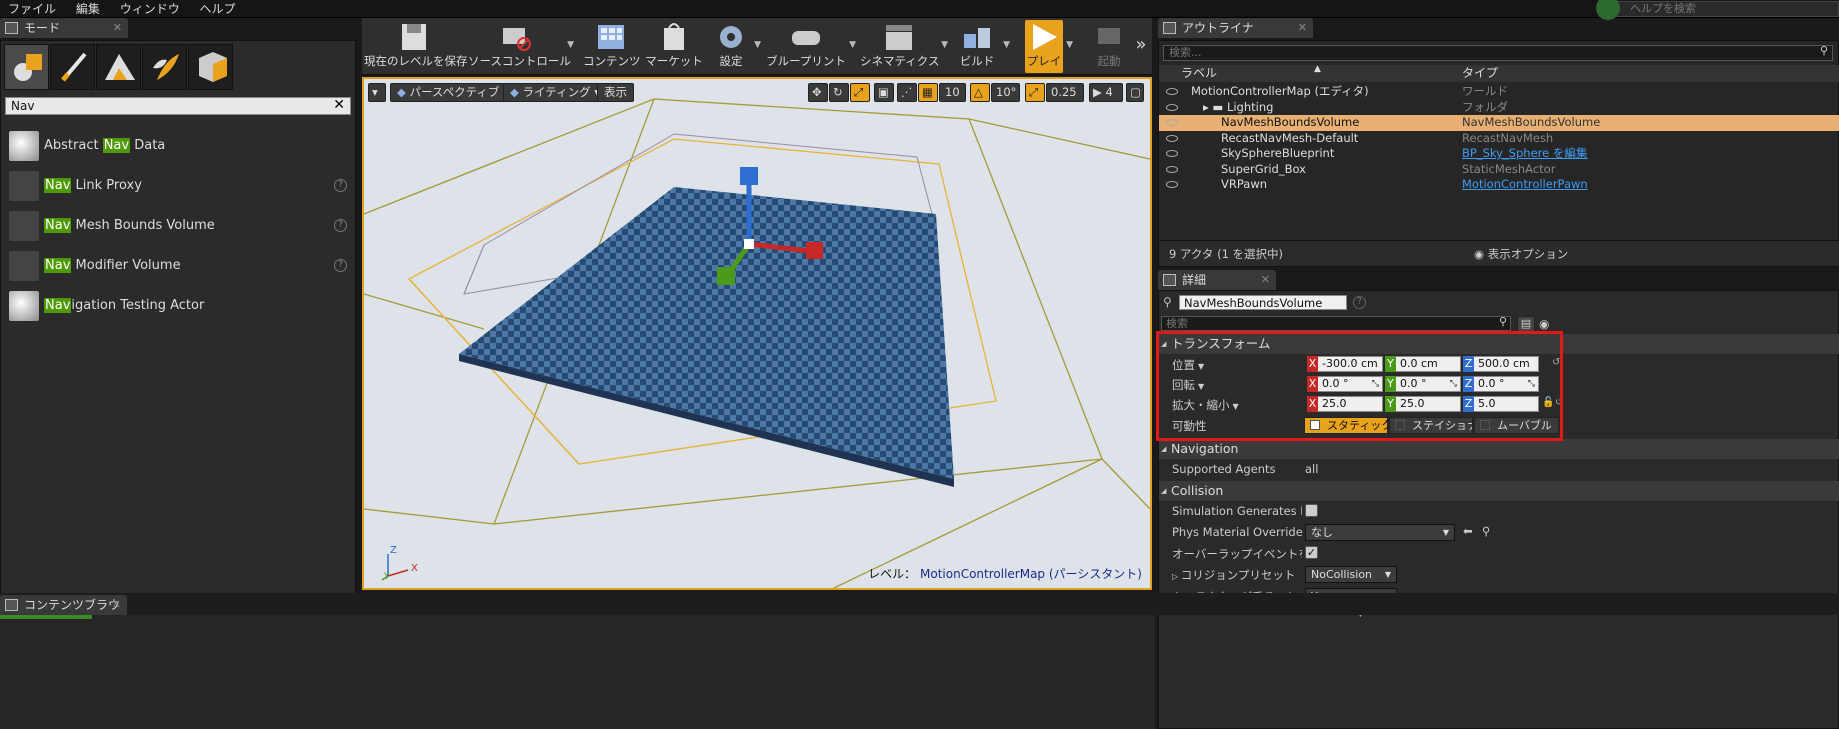  Describe the element at coordinates (1336, 323) in the screenshot. I see `details-search-input: 検索 ⚲` at that location.